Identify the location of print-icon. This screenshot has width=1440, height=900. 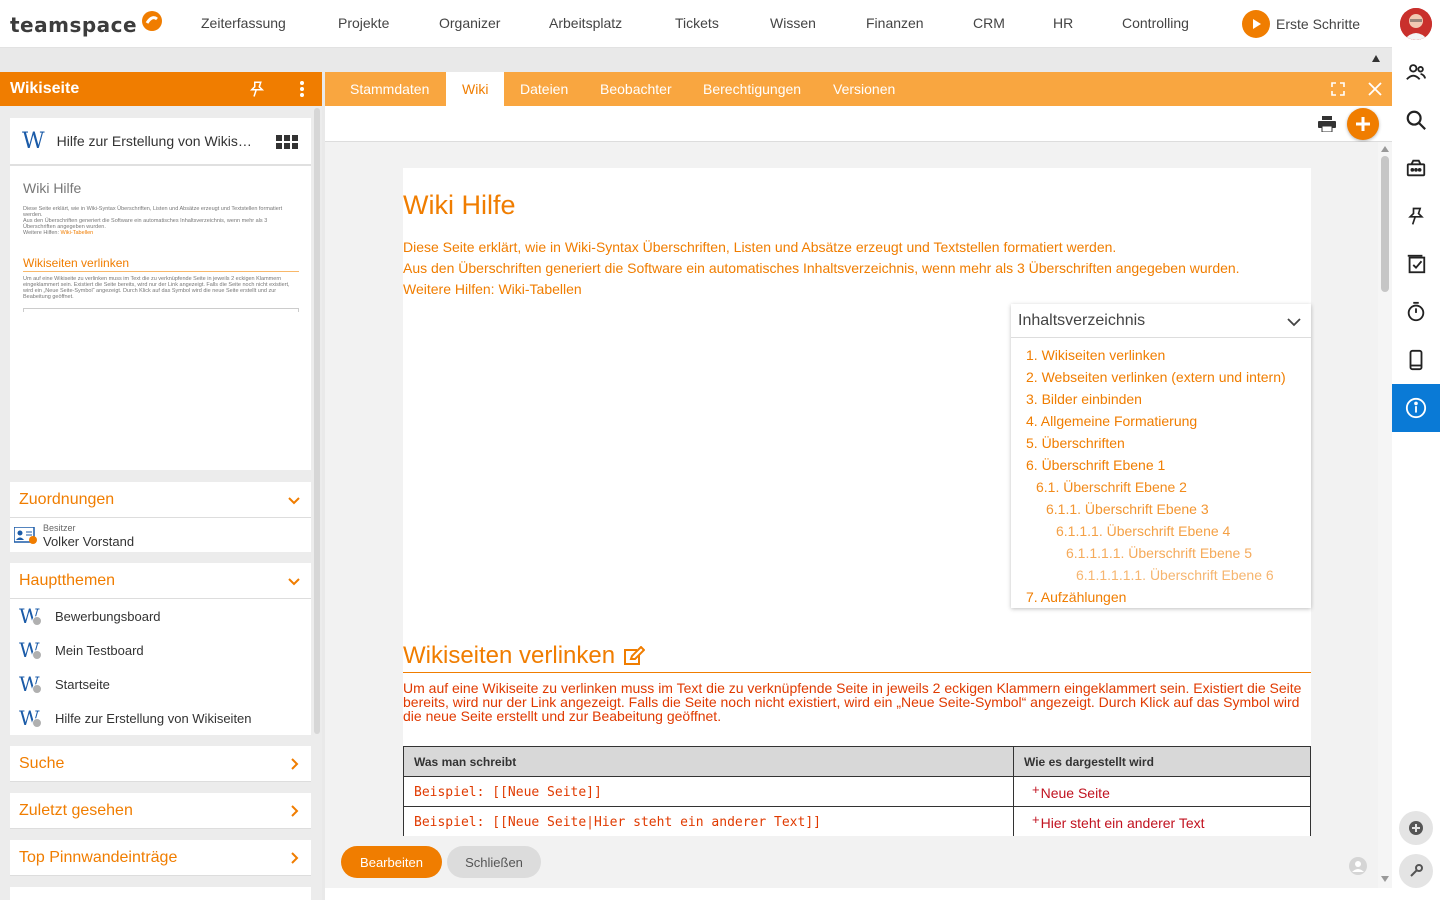
(1327, 124).